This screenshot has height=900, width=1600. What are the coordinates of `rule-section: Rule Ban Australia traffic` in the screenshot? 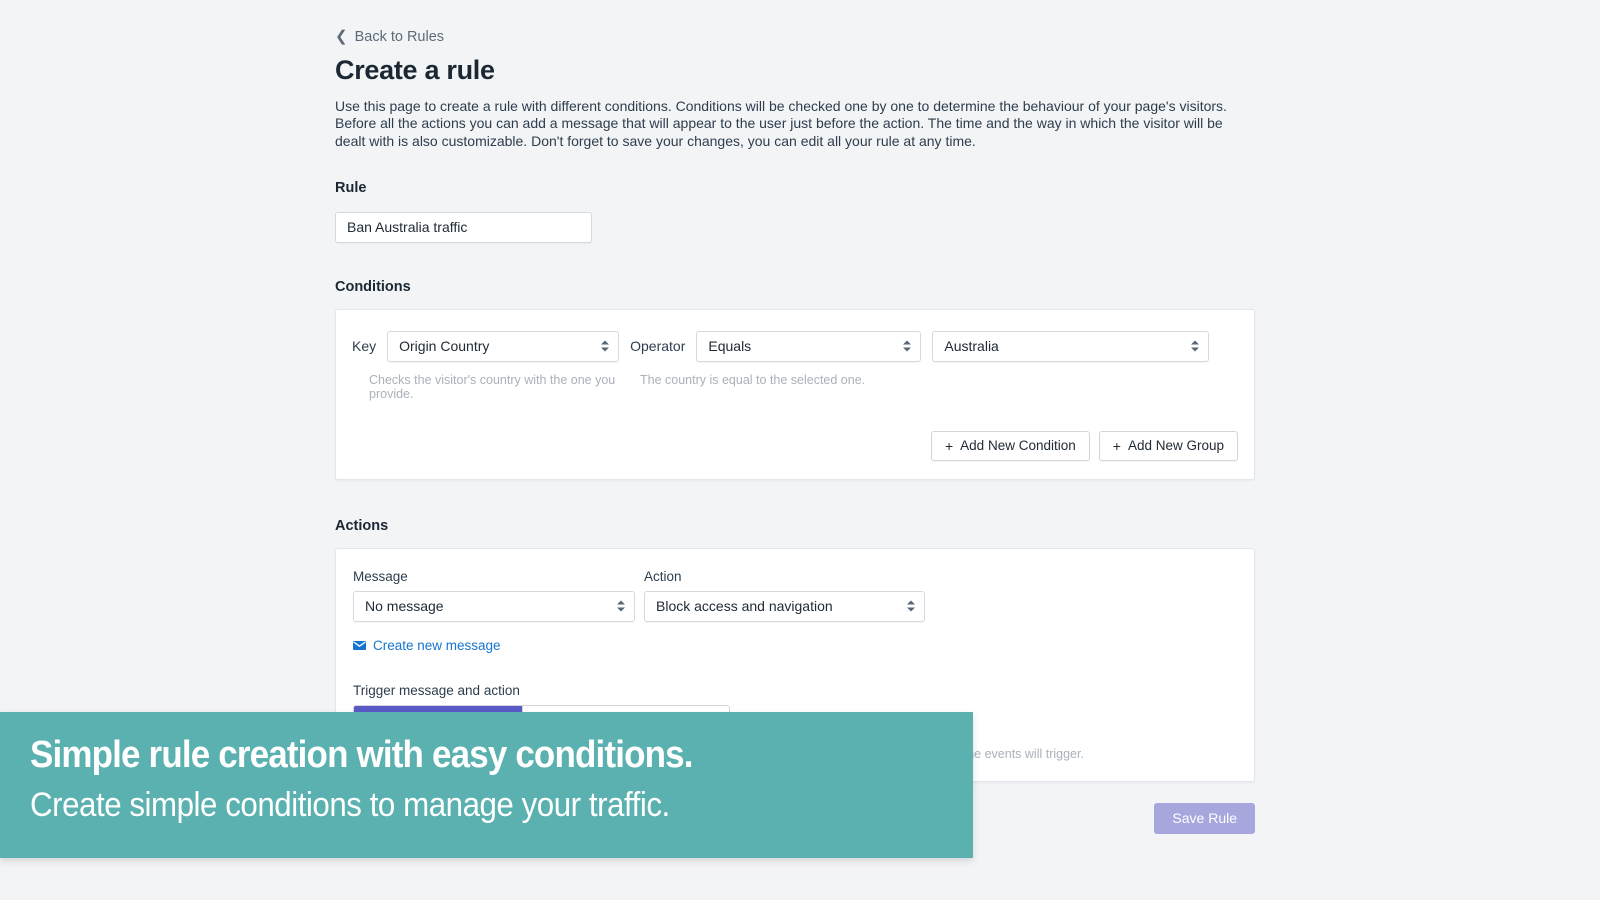 It's located at (795, 211).